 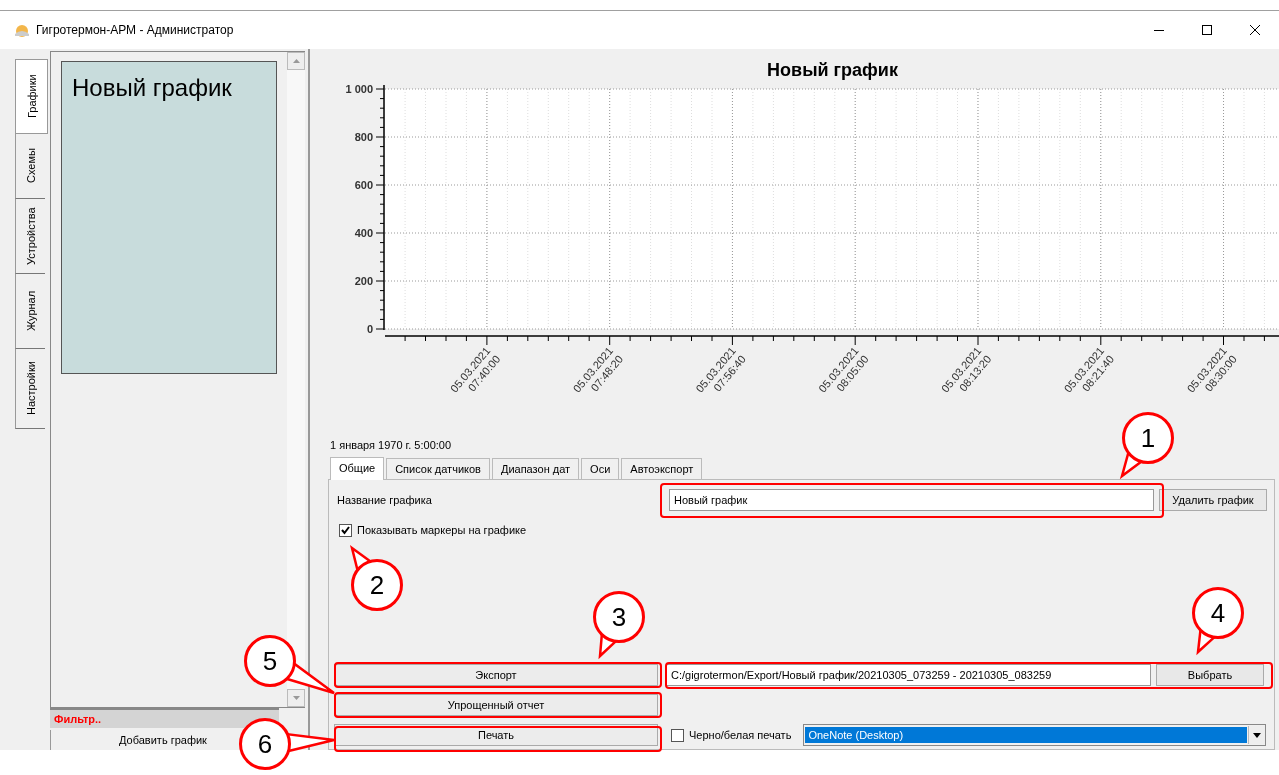 I want to click on side-tab: Схемы, so click(x=30, y=166).